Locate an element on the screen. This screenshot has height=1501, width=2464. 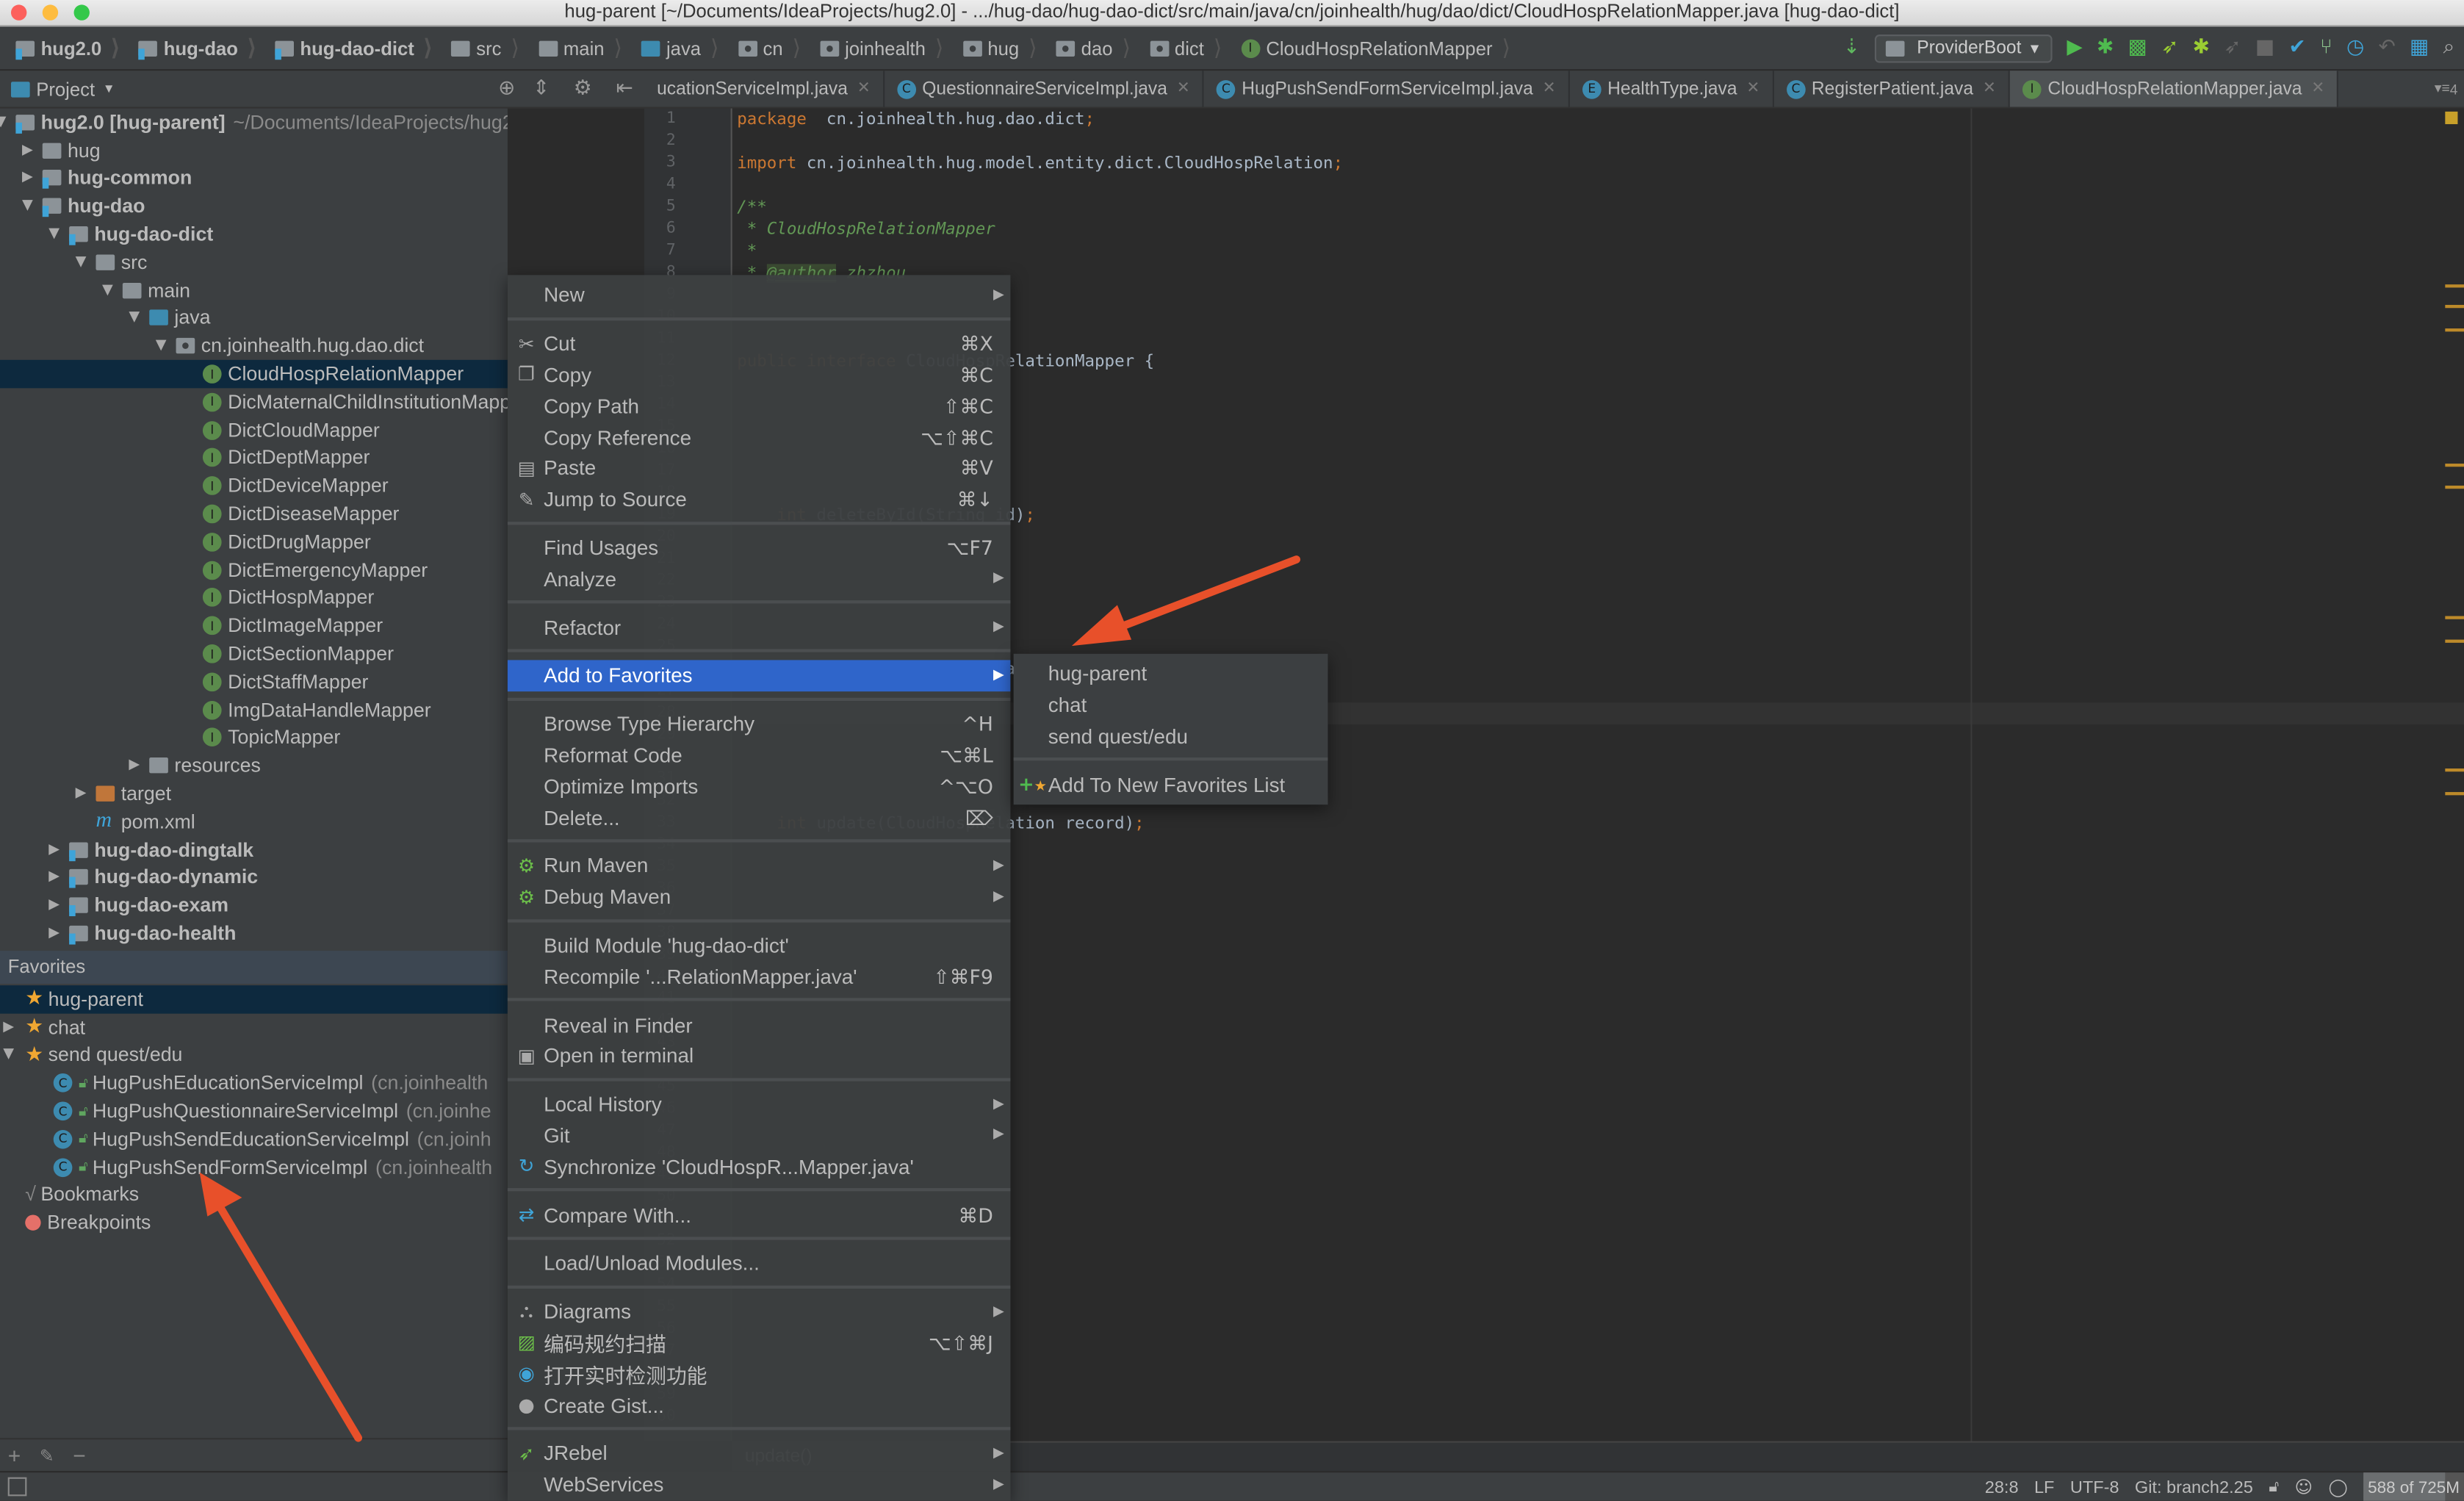
menu-item-webservices: WebServices ▶ is located at coordinates (759, 1484).